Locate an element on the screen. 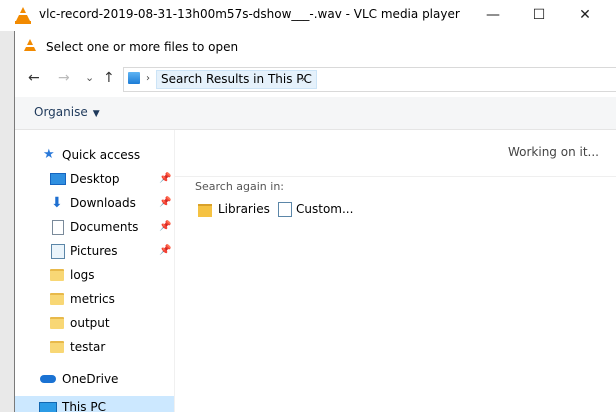  dialog-title: Select one or more files to open is located at coordinates (142, 47).